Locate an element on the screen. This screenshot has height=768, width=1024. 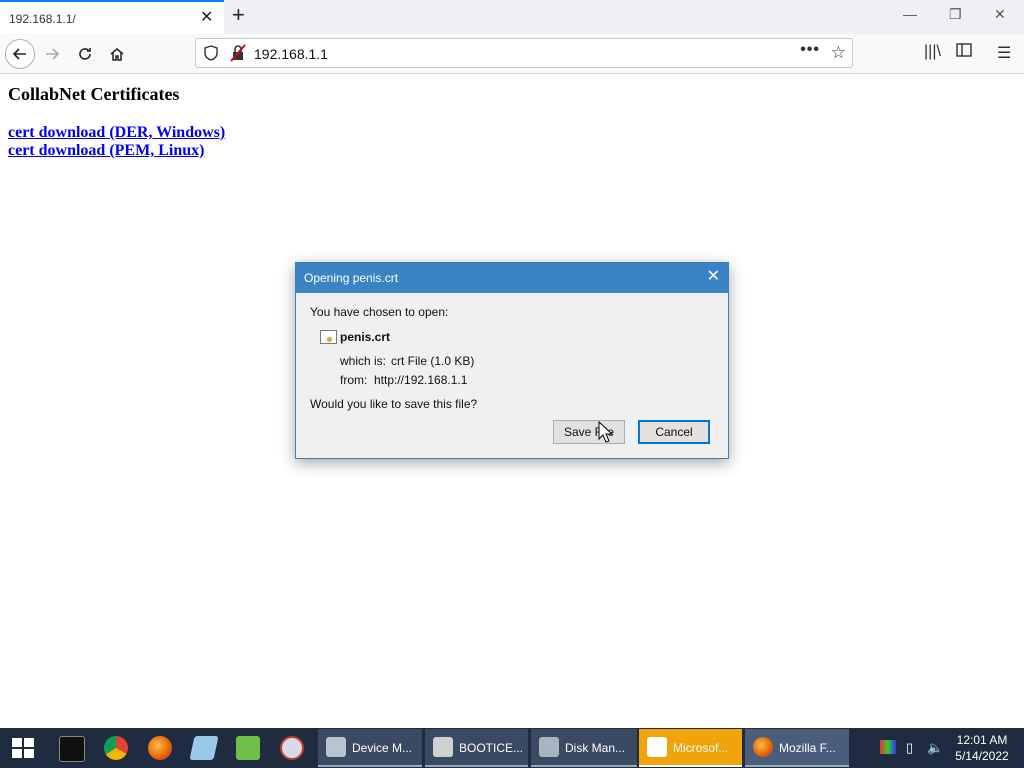
browser-tab: 192.168.1.1/ ✕ is located at coordinates (112, 17).